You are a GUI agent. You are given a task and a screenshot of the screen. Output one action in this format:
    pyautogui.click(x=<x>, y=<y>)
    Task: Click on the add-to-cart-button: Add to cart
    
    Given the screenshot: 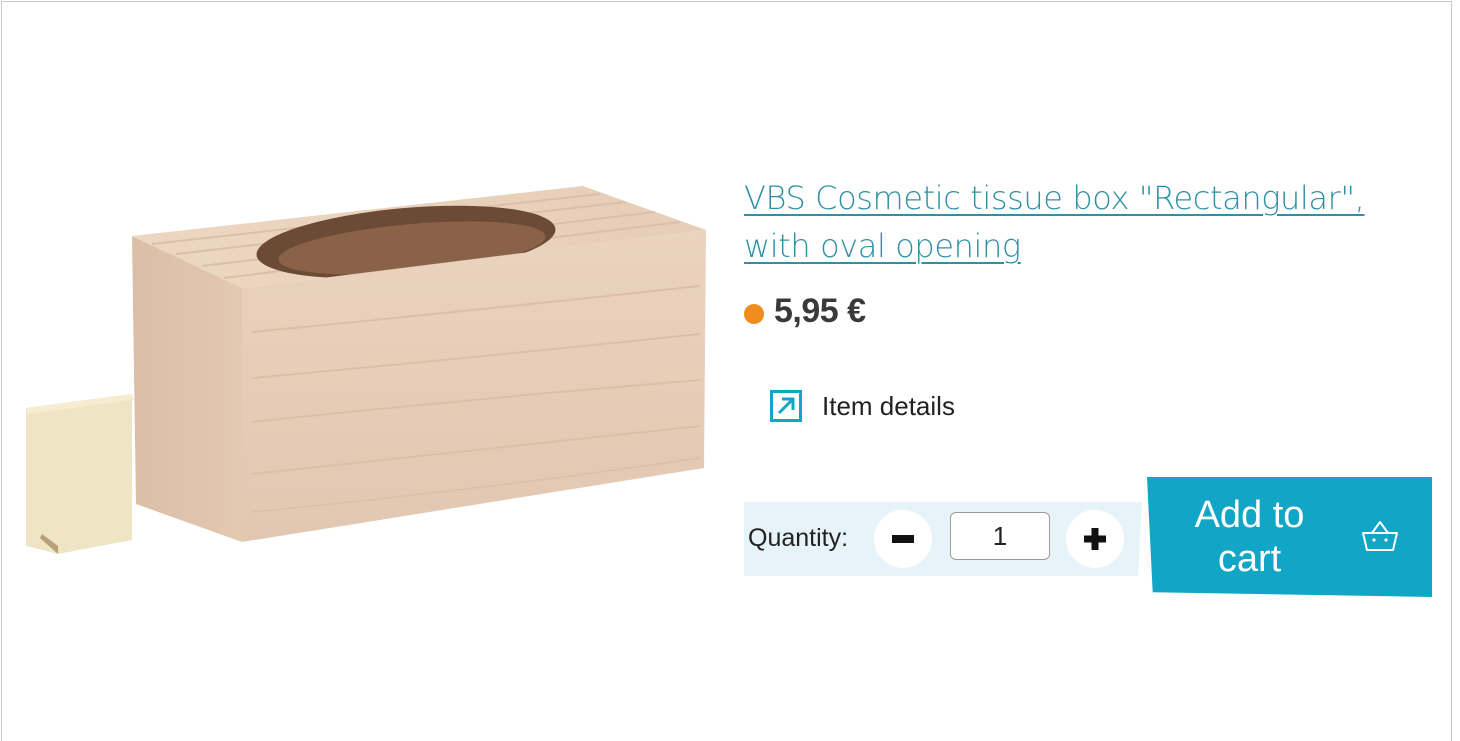 What is the action you would take?
    pyautogui.click(x=1289, y=537)
    